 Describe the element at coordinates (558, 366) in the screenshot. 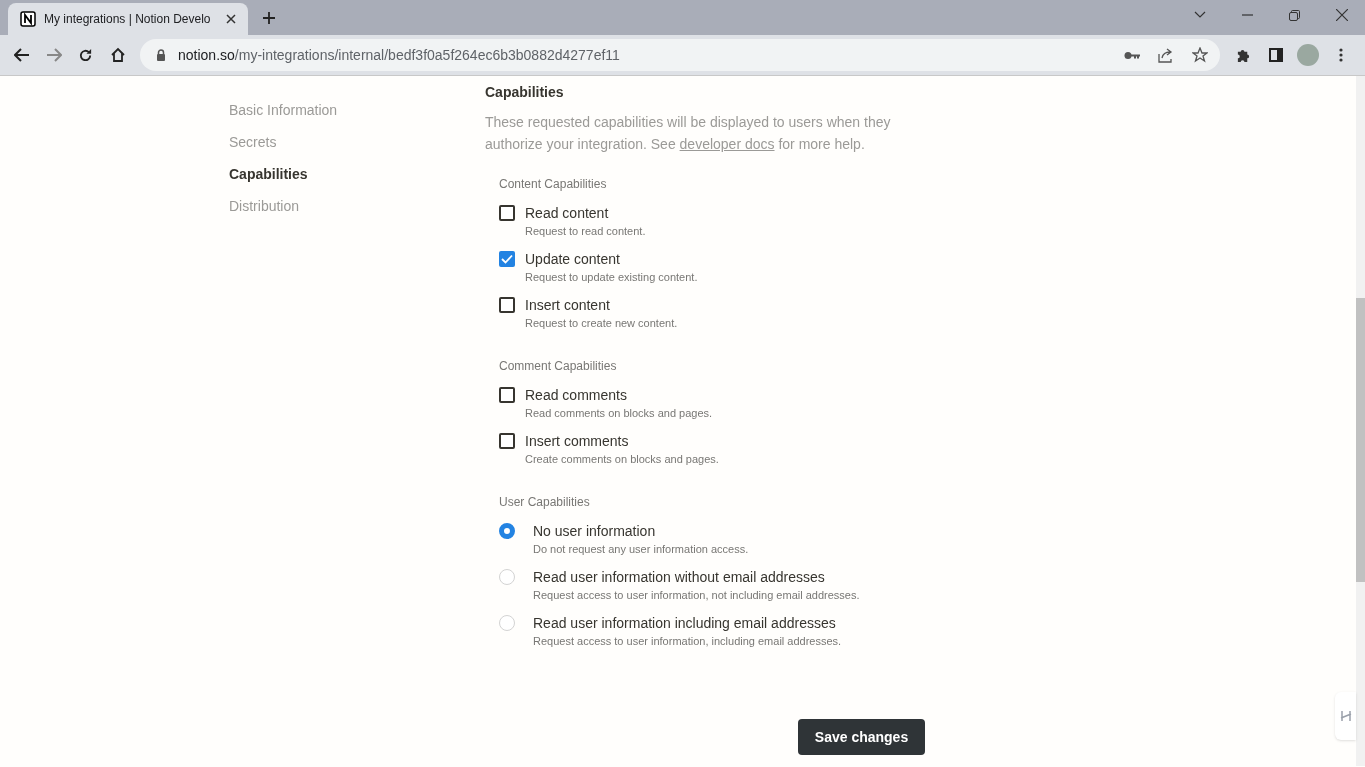

I see `group-heading: Comment Capabilities` at that location.